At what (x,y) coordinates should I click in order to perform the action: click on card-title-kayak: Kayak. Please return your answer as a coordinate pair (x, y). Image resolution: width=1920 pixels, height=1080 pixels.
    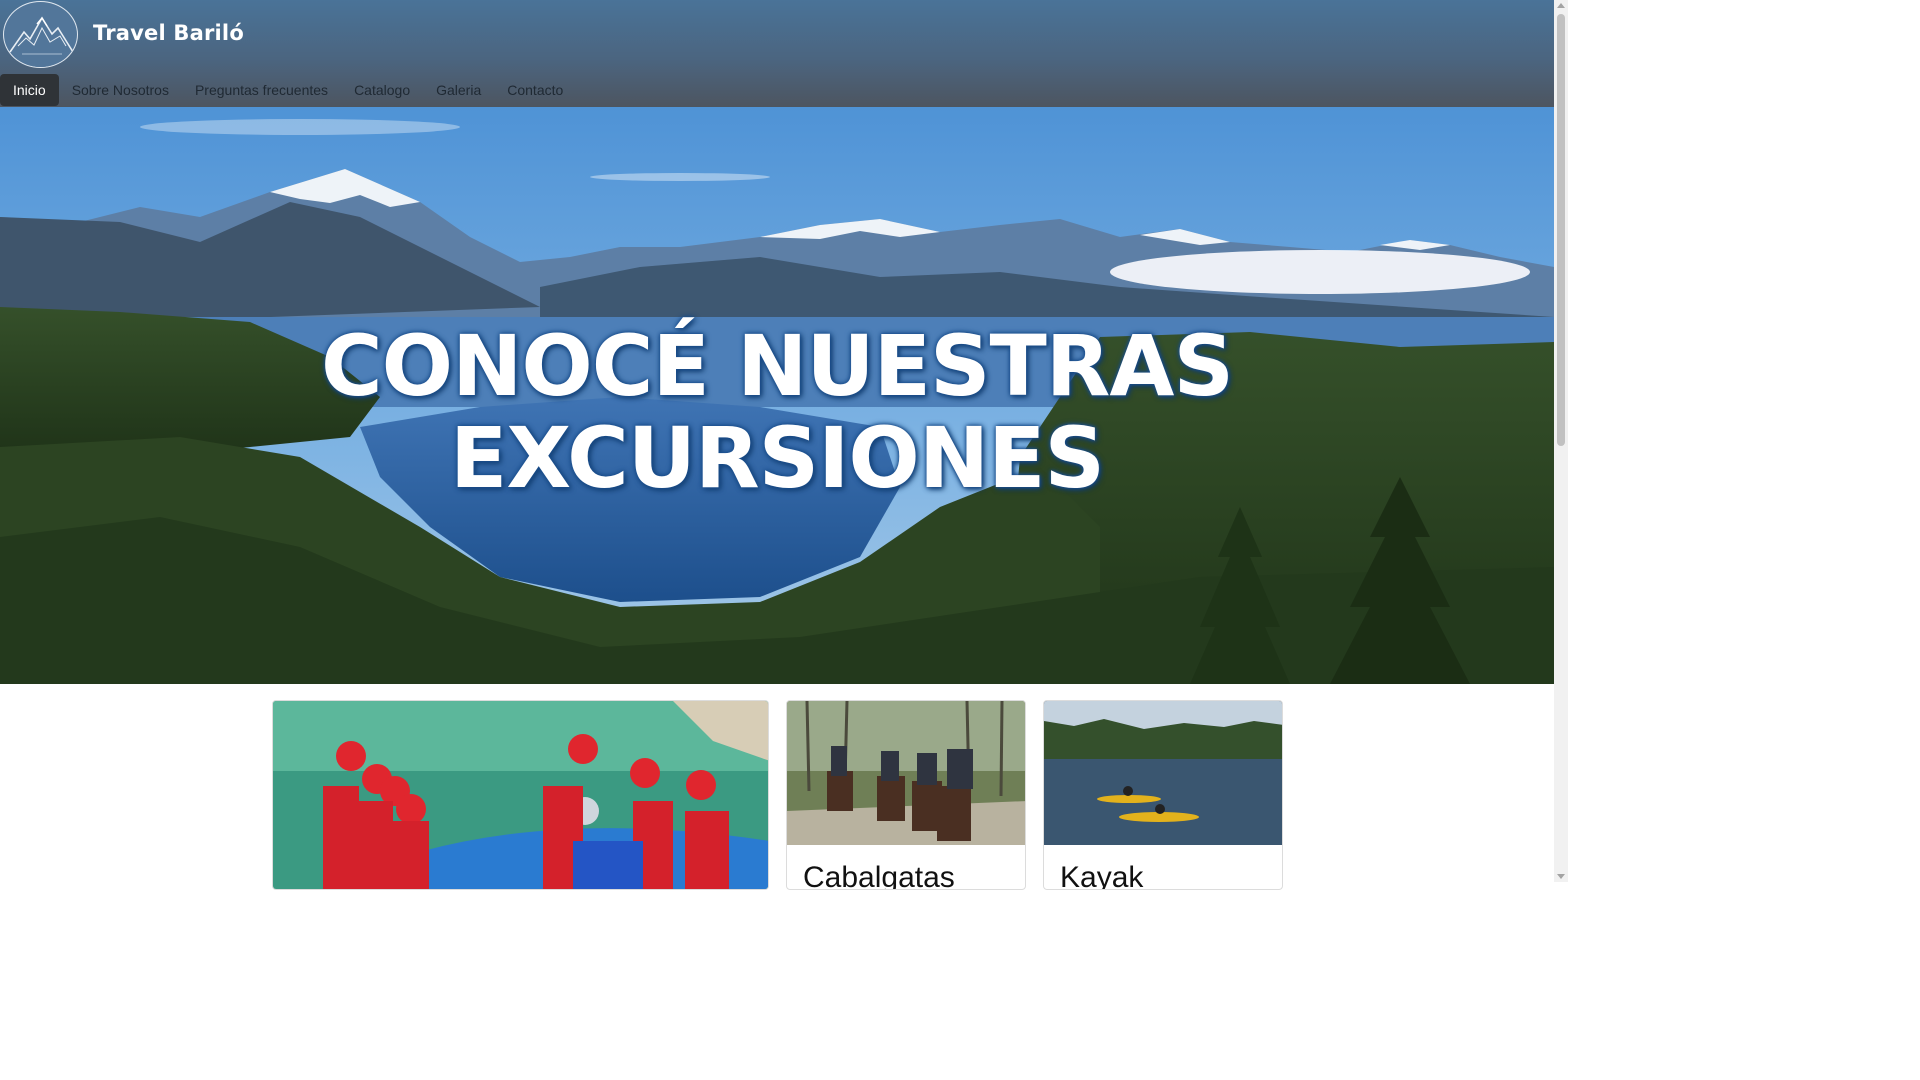
    Looking at the image, I should click on (1102, 875).